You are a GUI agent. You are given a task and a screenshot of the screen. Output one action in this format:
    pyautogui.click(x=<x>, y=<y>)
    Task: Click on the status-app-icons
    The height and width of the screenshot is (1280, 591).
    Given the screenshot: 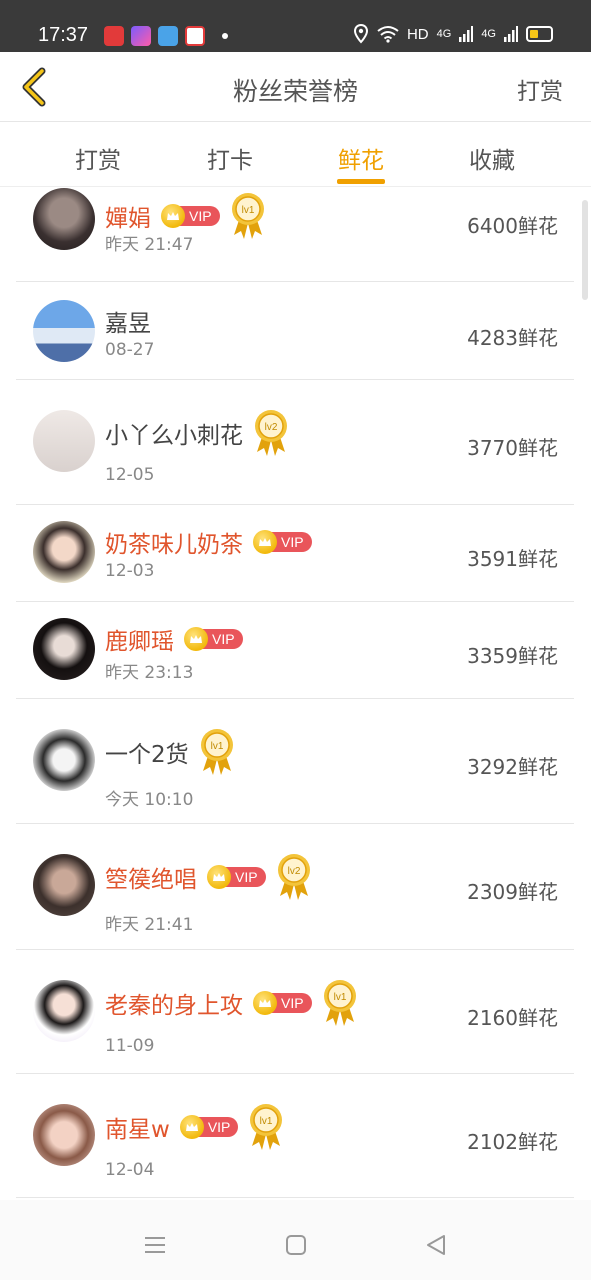 What is the action you would take?
    pyautogui.click(x=166, y=36)
    